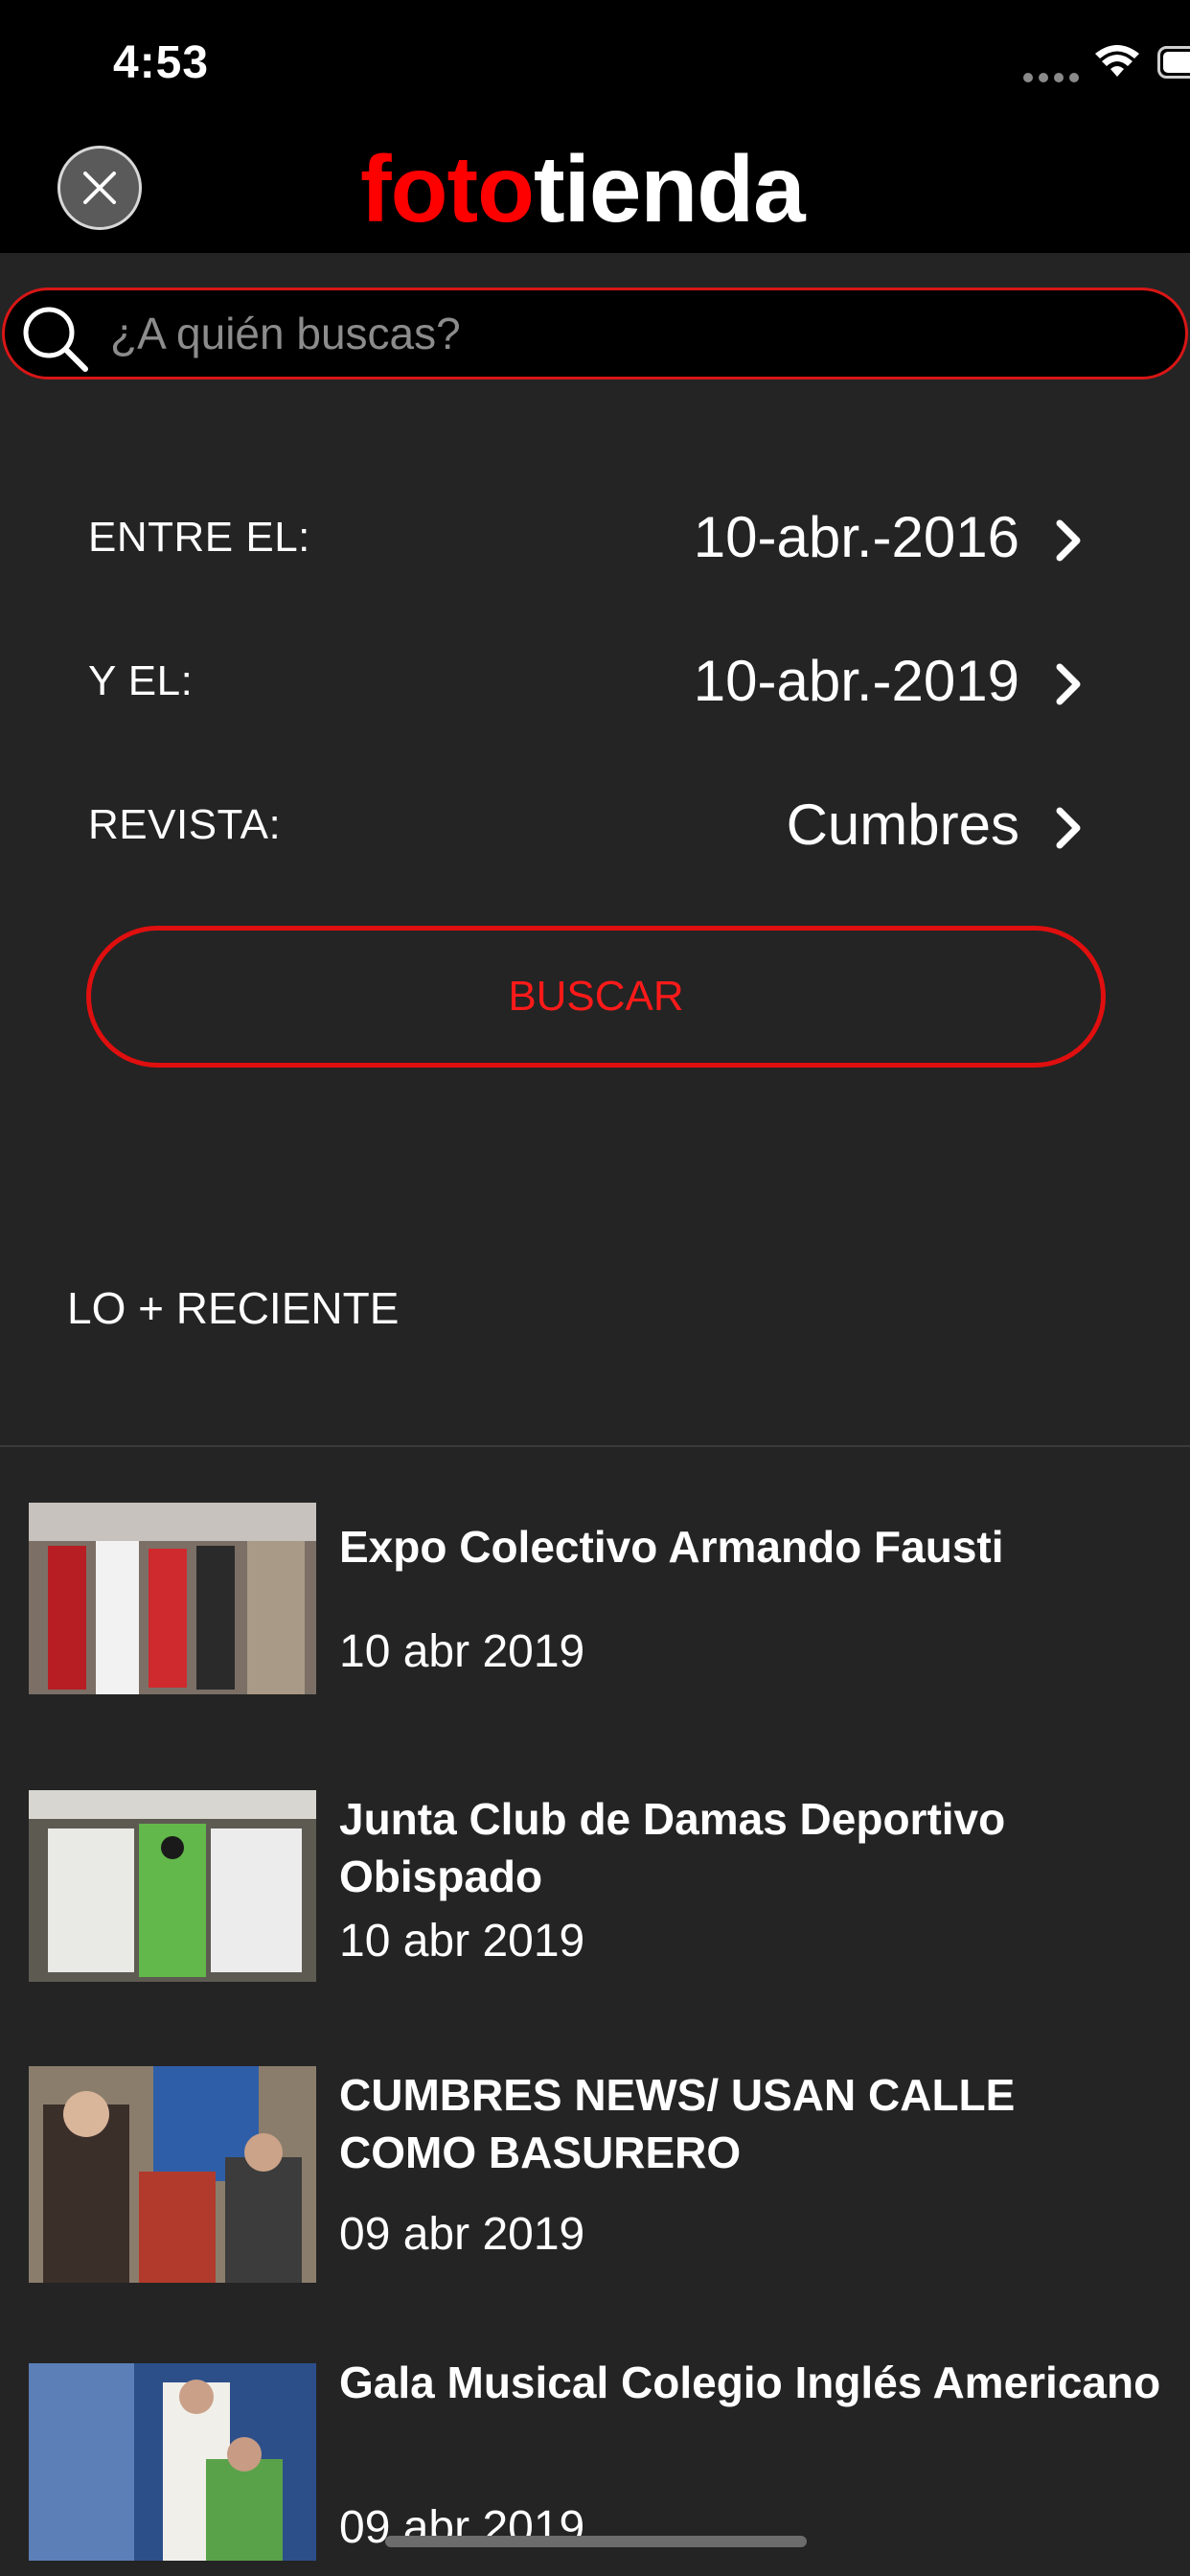  What do you see at coordinates (1117, 61) in the screenshot?
I see `wifi-icon` at bounding box center [1117, 61].